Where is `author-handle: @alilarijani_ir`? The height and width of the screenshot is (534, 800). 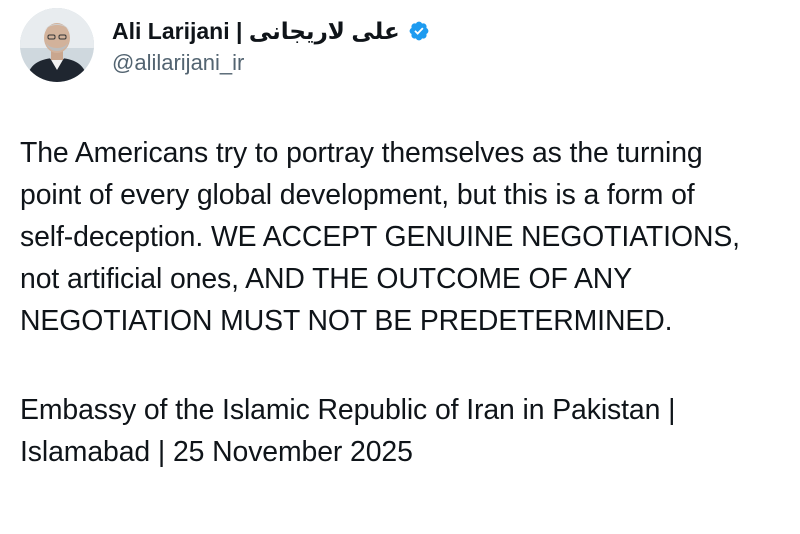
author-handle: @alilarijani_ir is located at coordinates (271, 63).